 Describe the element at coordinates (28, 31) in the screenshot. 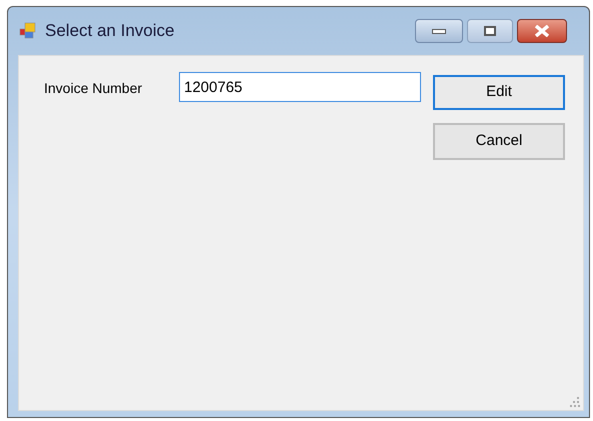

I see `app-icon` at that location.